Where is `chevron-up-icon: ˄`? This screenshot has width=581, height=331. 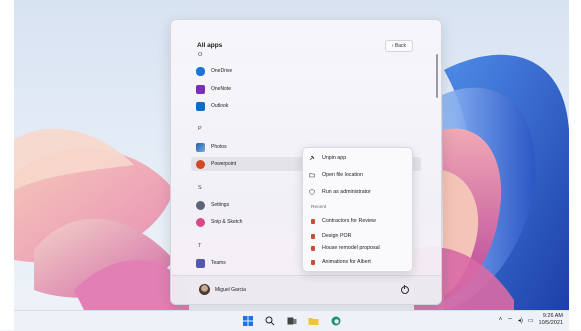 chevron-up-icon: ˄ is located at coordinates (501, 320).